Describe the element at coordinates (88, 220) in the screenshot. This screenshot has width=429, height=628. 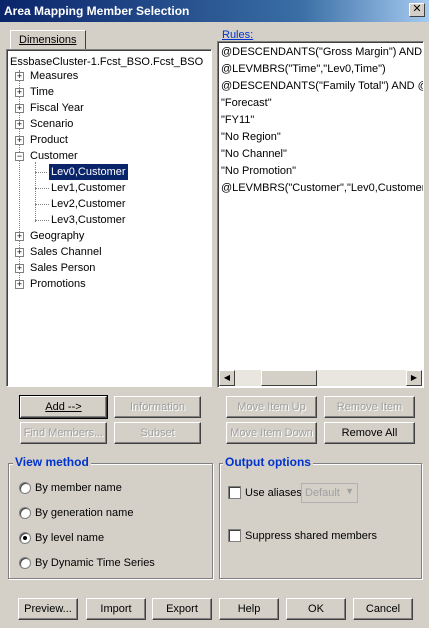
I see `tree-item-lev3-customer: Lev3,Customer` at that location.